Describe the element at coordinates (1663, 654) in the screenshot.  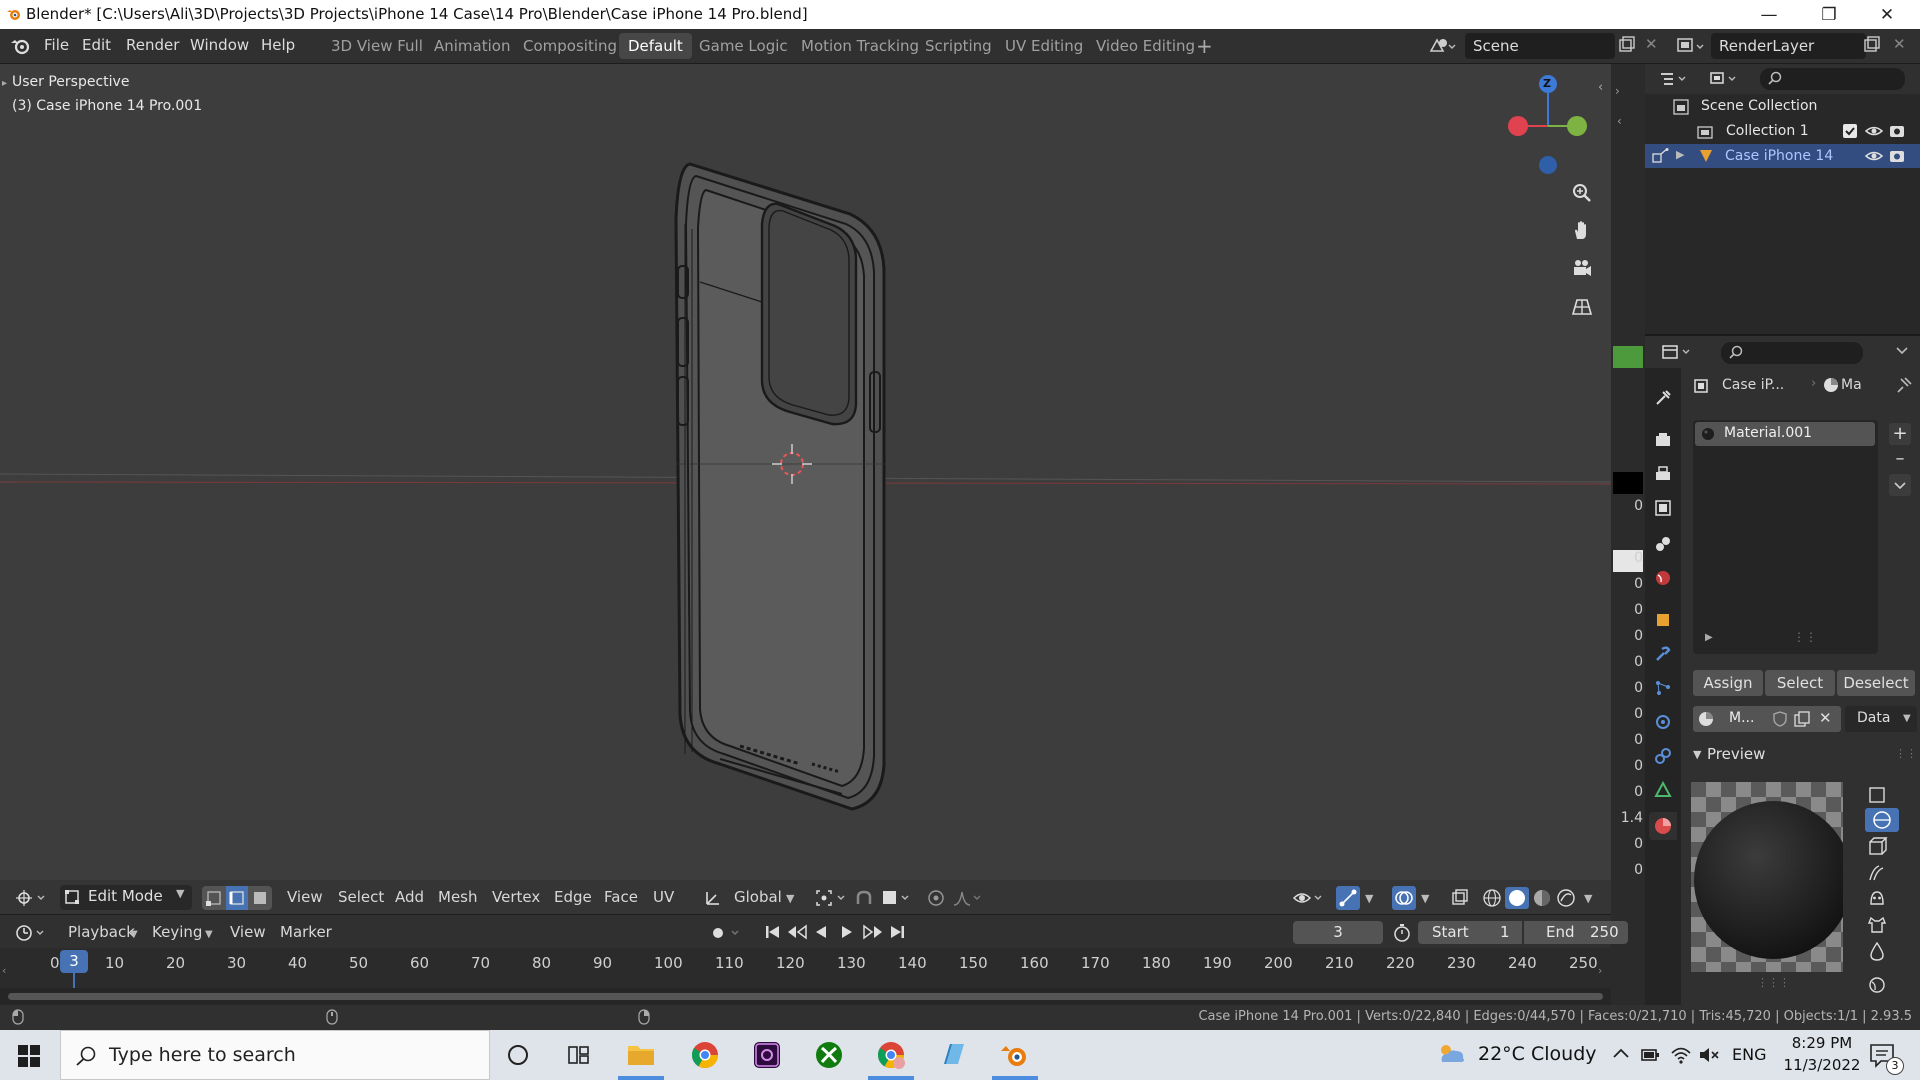
I see `modifier-tab-icon` at that location.